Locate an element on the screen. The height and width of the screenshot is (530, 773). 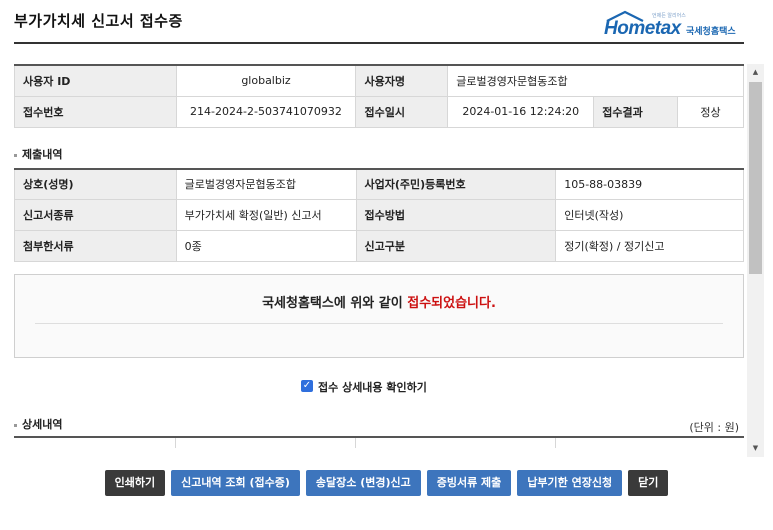
notice-message: 국세청홈택스에 위와 같이 접수되었습니다. is located at coordinates (379, 301).